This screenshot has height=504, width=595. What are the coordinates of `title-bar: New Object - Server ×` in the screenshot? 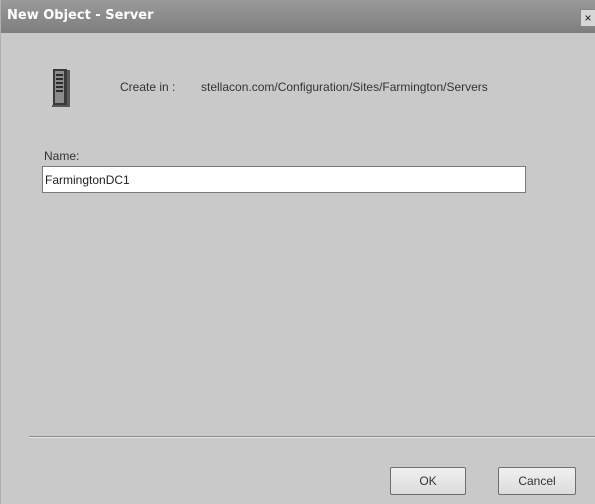 It's located at (298, 16).